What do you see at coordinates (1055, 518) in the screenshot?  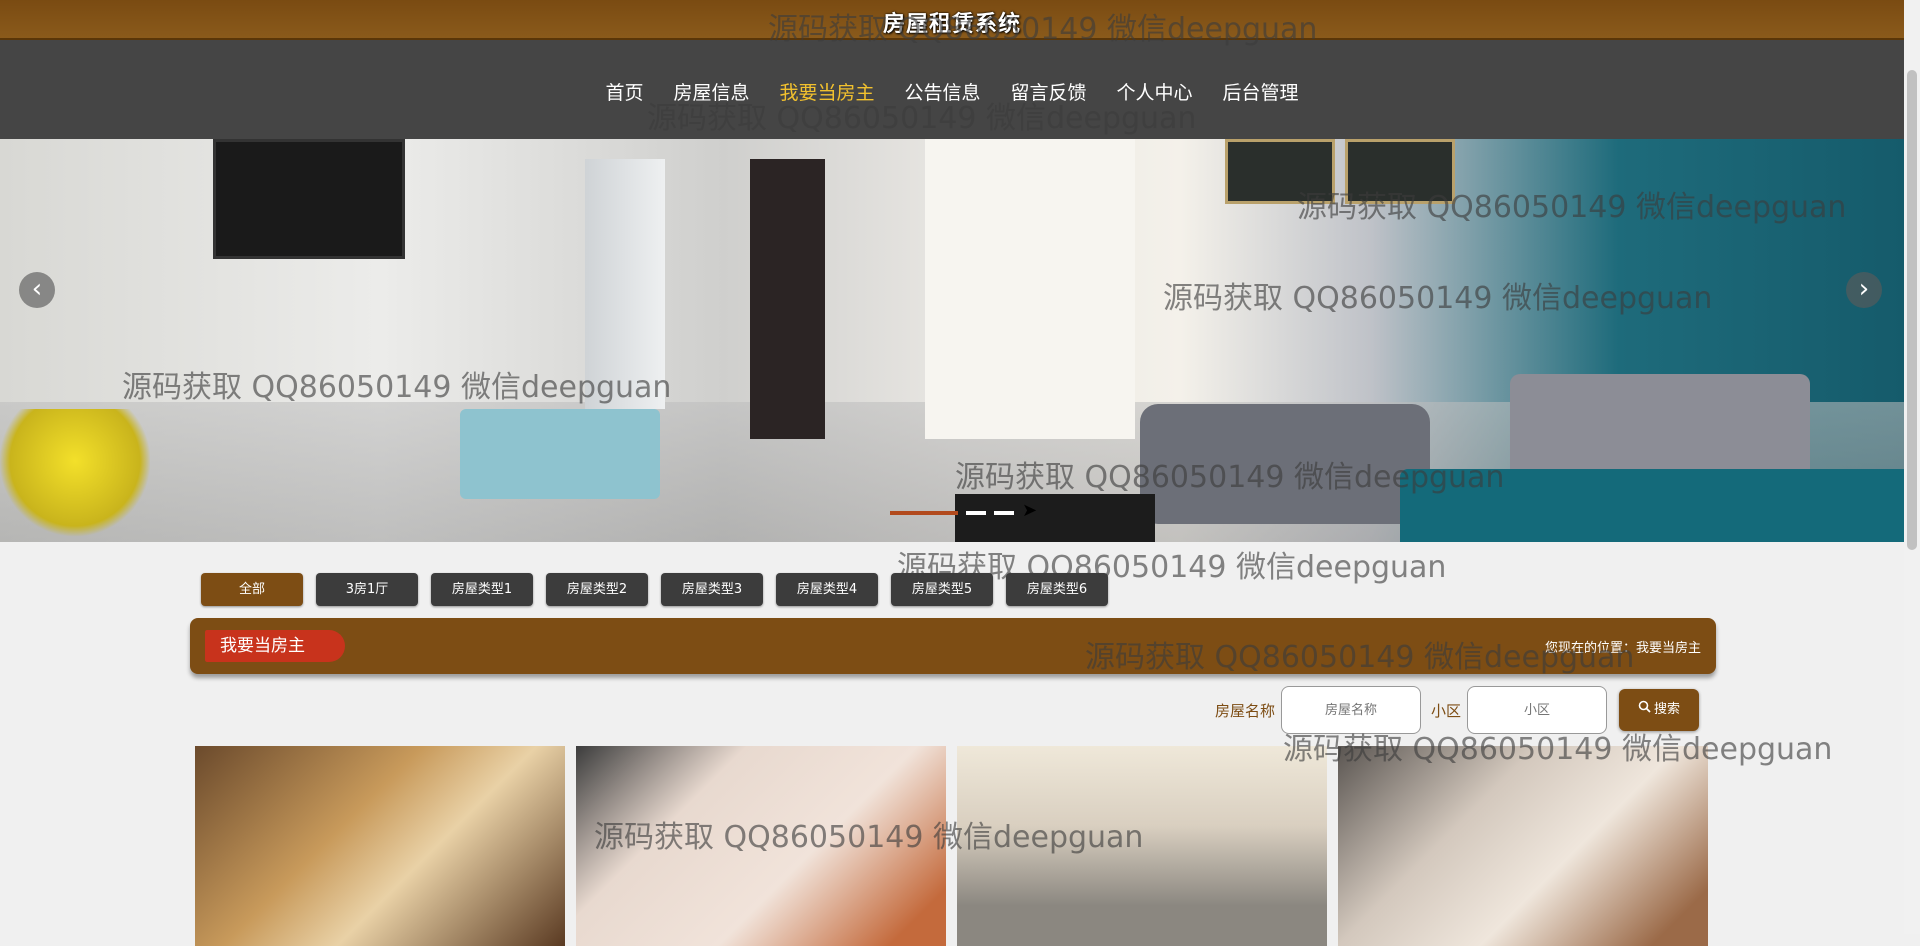 I see `banner-coffee-table` at bounding box center [1055, 518].